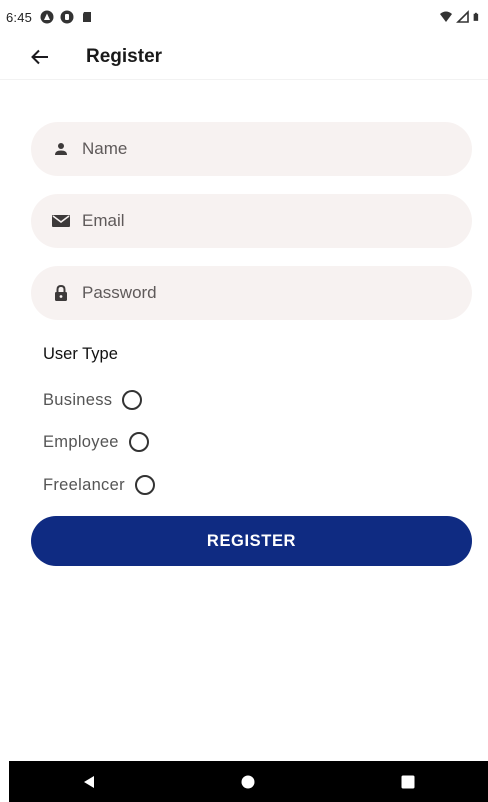 The height and width of the screenshot is (802, 488). What do you see at coordinates (132, 400) in the screenshot?
I see `radio-button-business` at bounding box center [132, 400].